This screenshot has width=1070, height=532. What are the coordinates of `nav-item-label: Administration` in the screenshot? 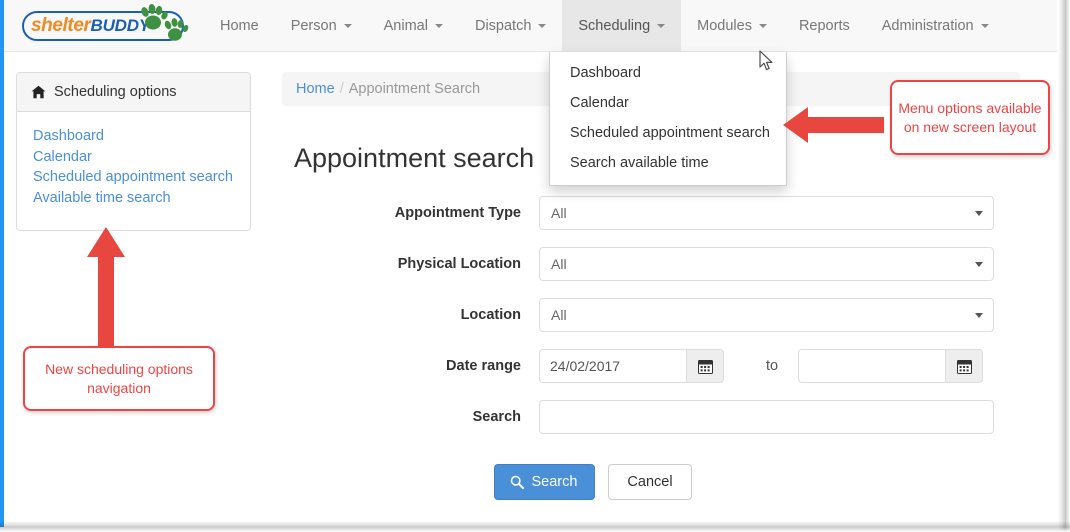 It's located at (927, 25).